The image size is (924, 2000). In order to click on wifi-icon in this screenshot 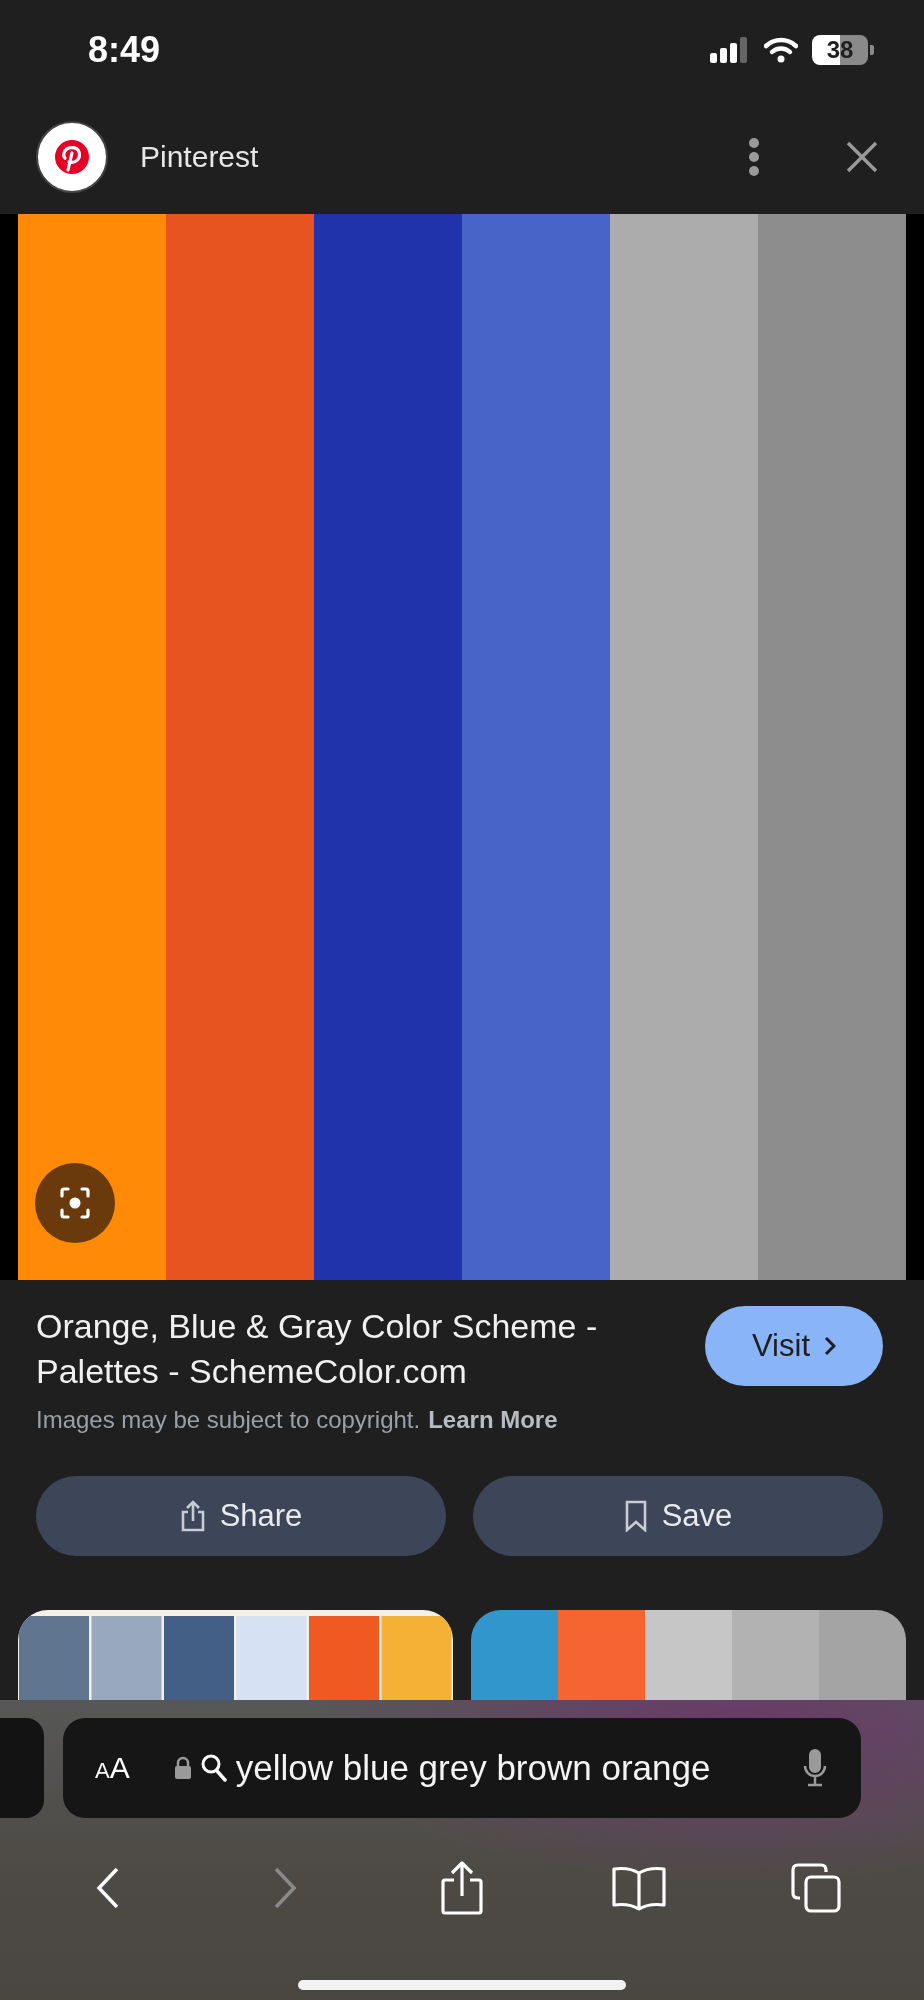, I will do `click(781, 50)`.